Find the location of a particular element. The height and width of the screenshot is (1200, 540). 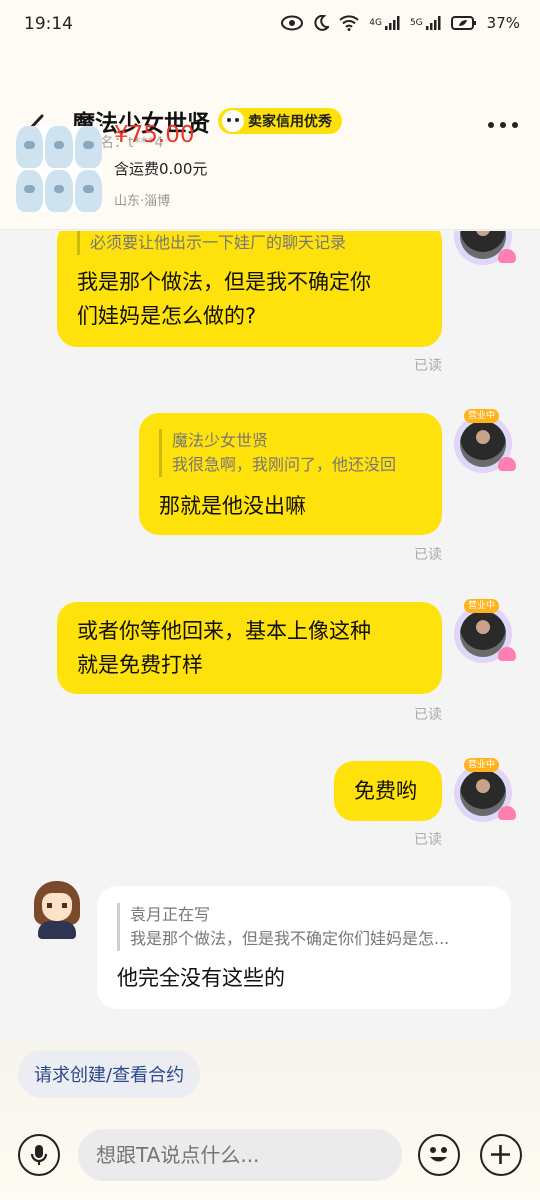

quoted-text: 必须要让他出示一下娃厂的聊天记录 is located at coordinates (249, 243).